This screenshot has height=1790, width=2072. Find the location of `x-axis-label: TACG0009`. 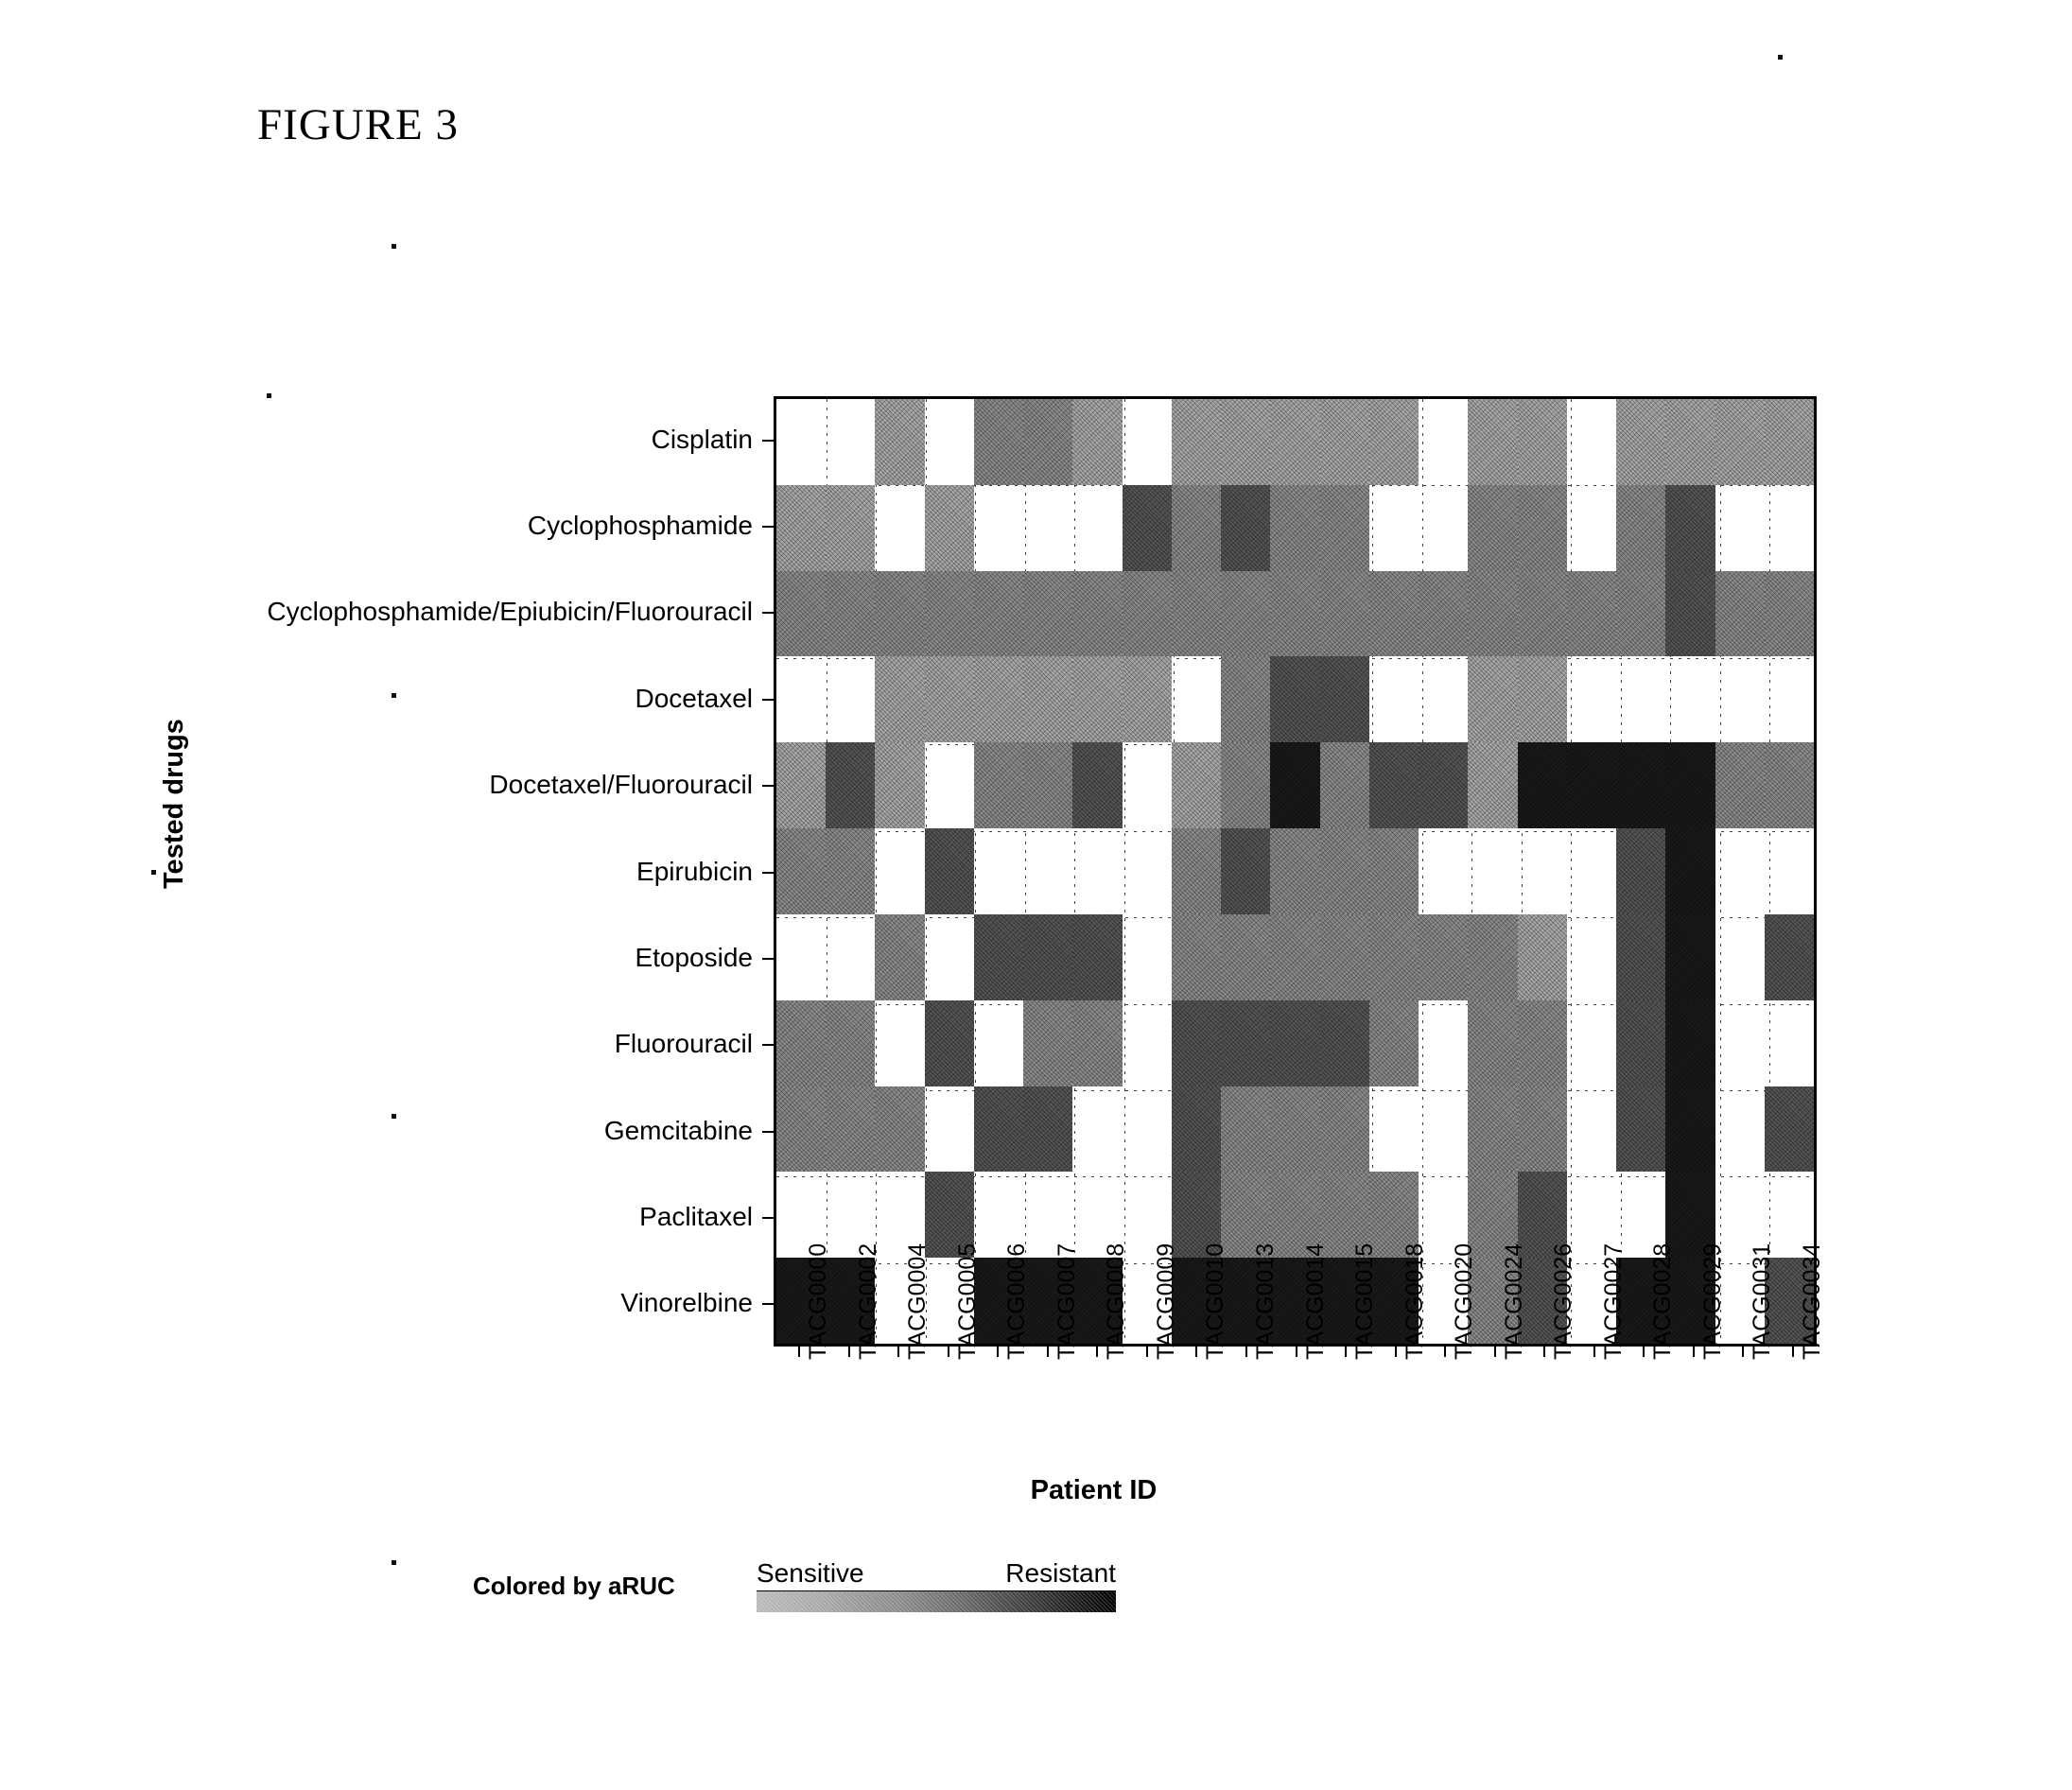

x-axis-label: TACG0009 is located at coordinates (1165, 1301).